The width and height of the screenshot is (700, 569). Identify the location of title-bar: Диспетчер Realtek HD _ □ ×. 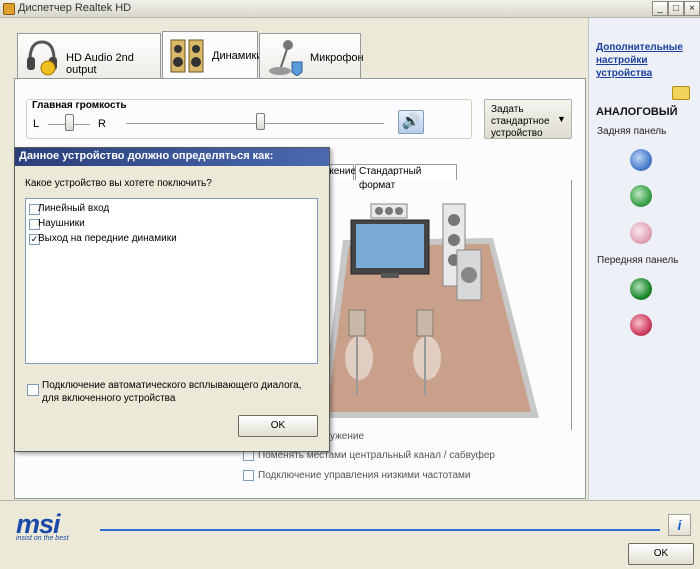
(350, 9).